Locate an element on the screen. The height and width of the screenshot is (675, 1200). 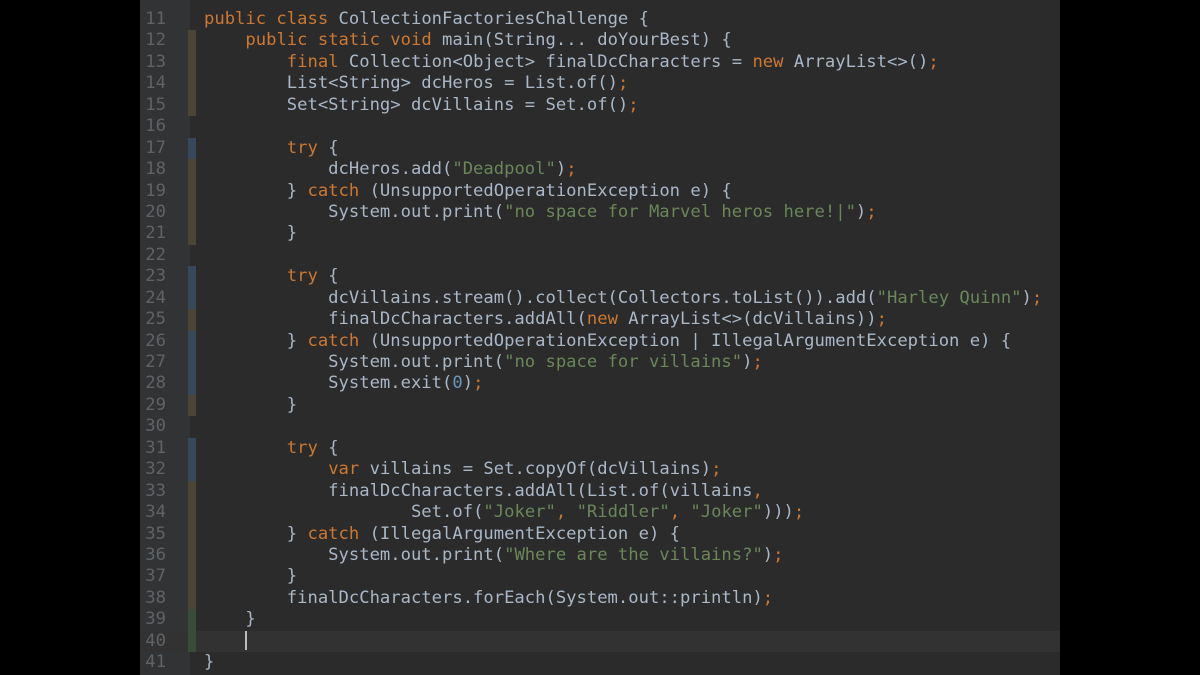
line-number: 32 is located at coordinates (155, 469).